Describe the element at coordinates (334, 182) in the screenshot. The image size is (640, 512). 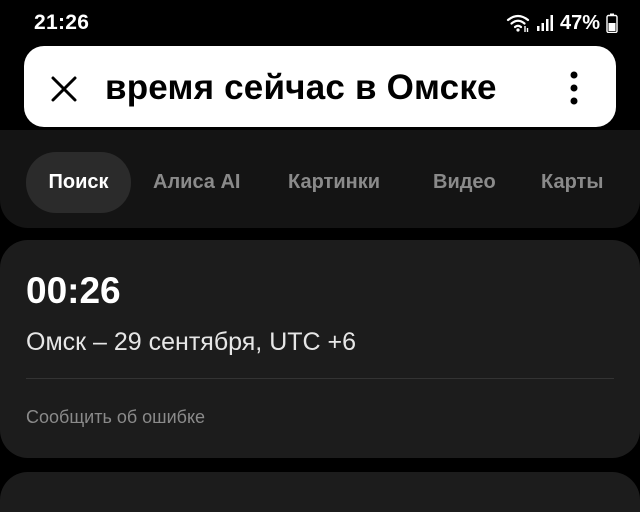
I see `tab-images: Картинки` at that location.